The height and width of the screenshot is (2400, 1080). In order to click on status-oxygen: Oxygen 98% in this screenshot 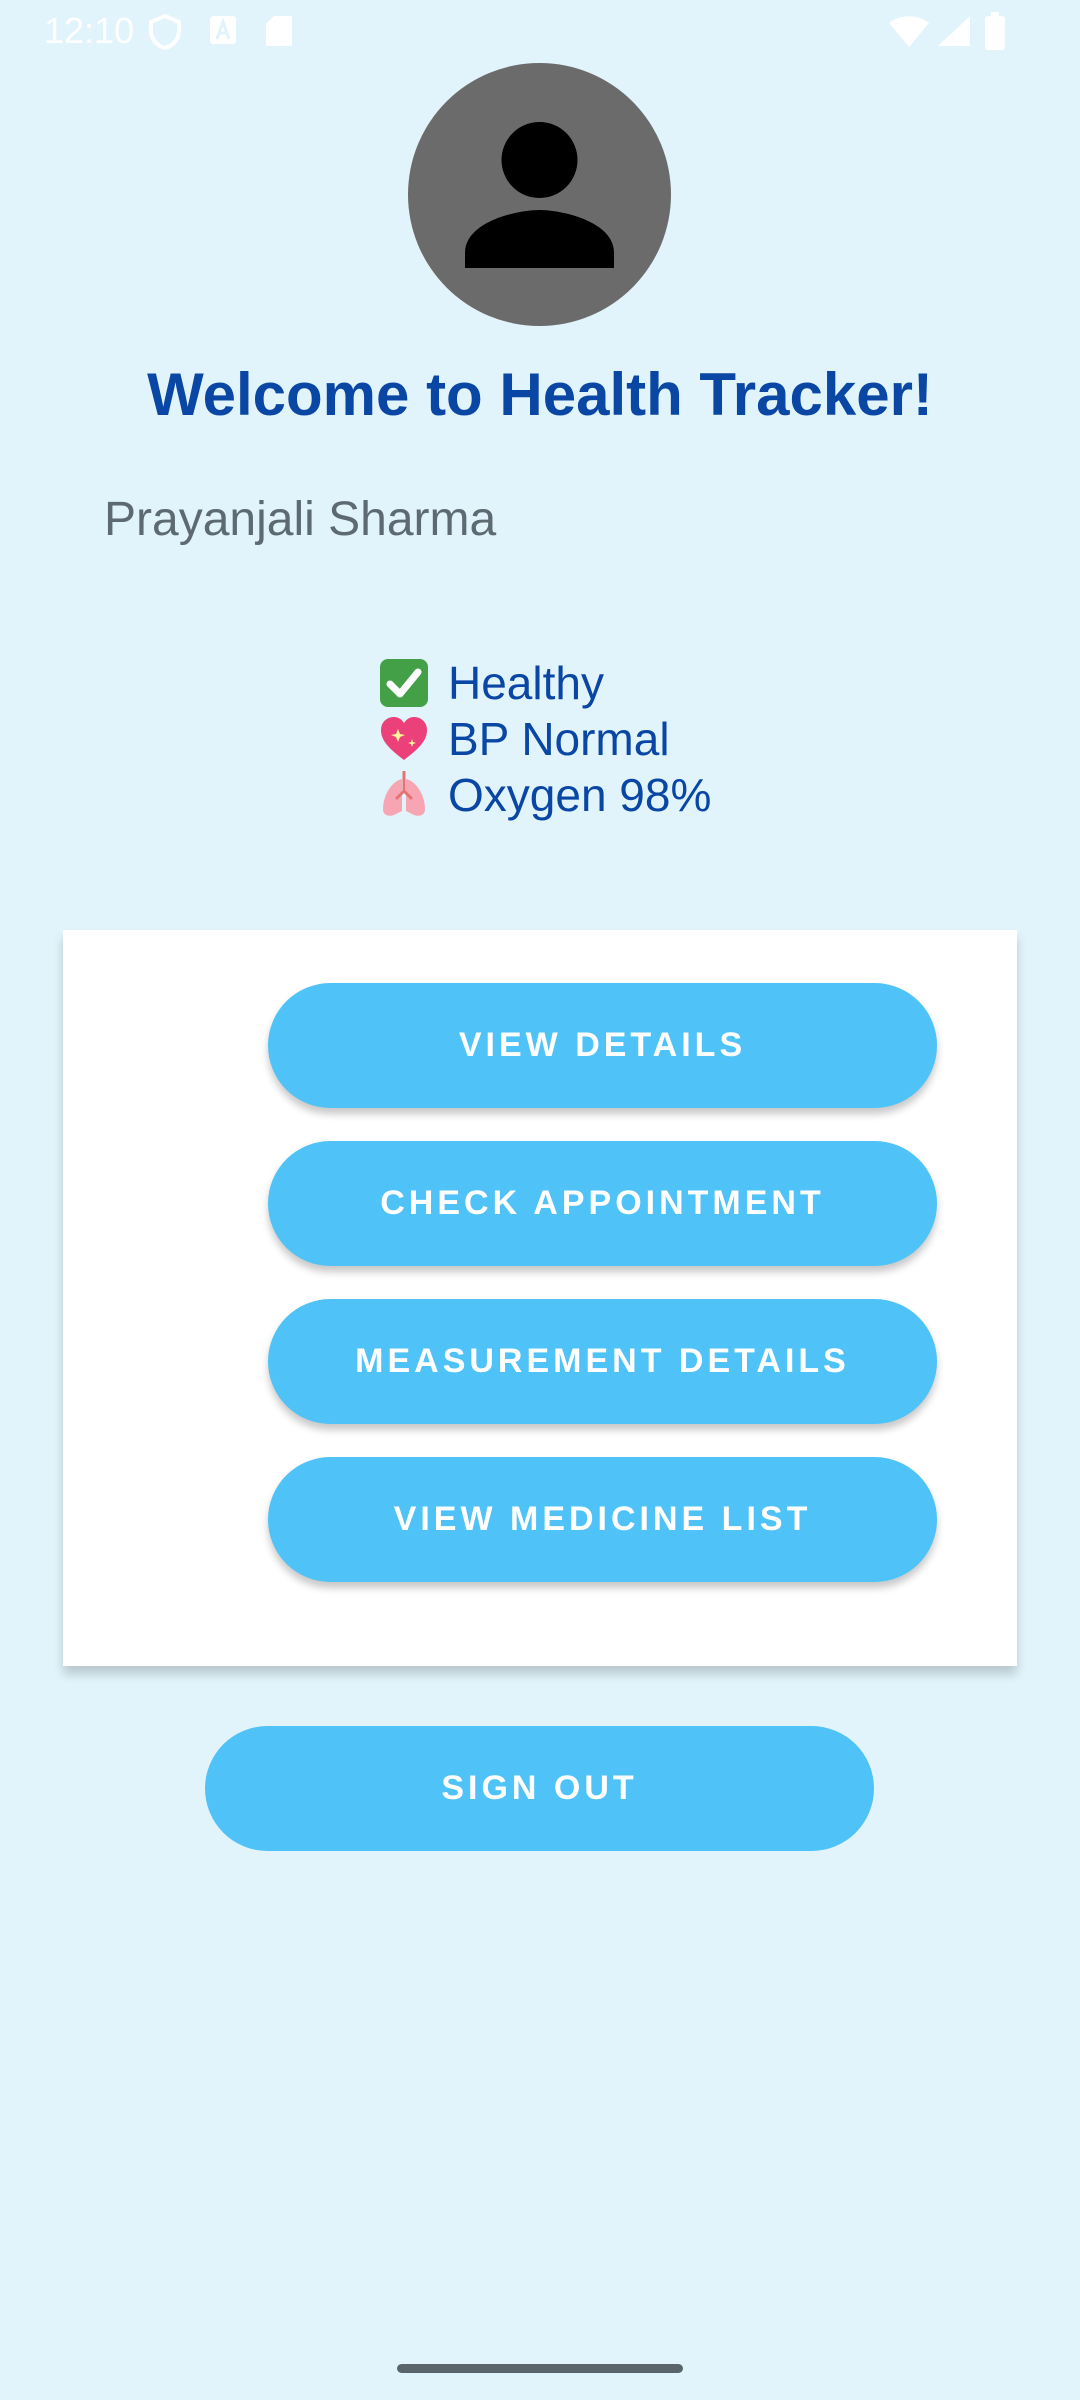, I will do `click(544, 795)`.